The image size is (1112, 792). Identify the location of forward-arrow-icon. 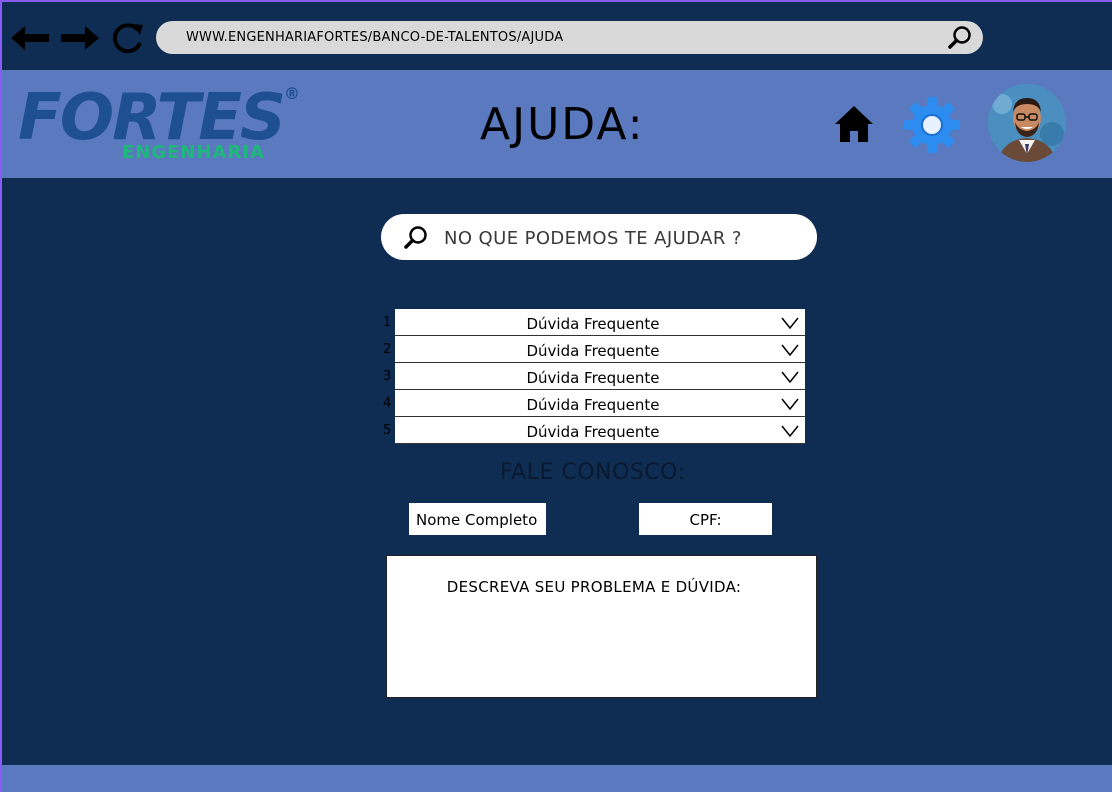
(80, 38).